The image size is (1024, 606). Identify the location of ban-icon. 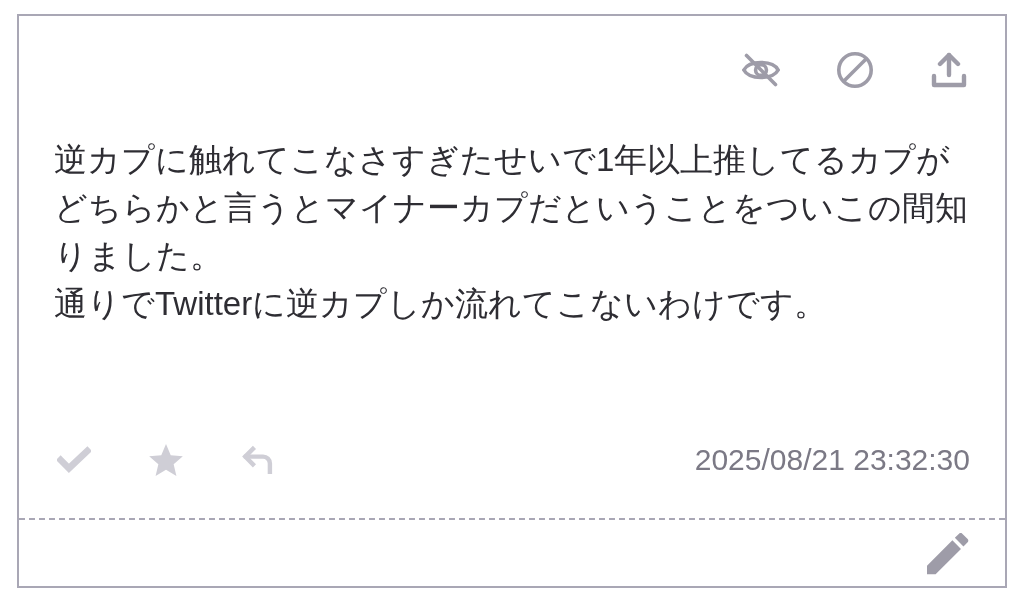
(855, 70).